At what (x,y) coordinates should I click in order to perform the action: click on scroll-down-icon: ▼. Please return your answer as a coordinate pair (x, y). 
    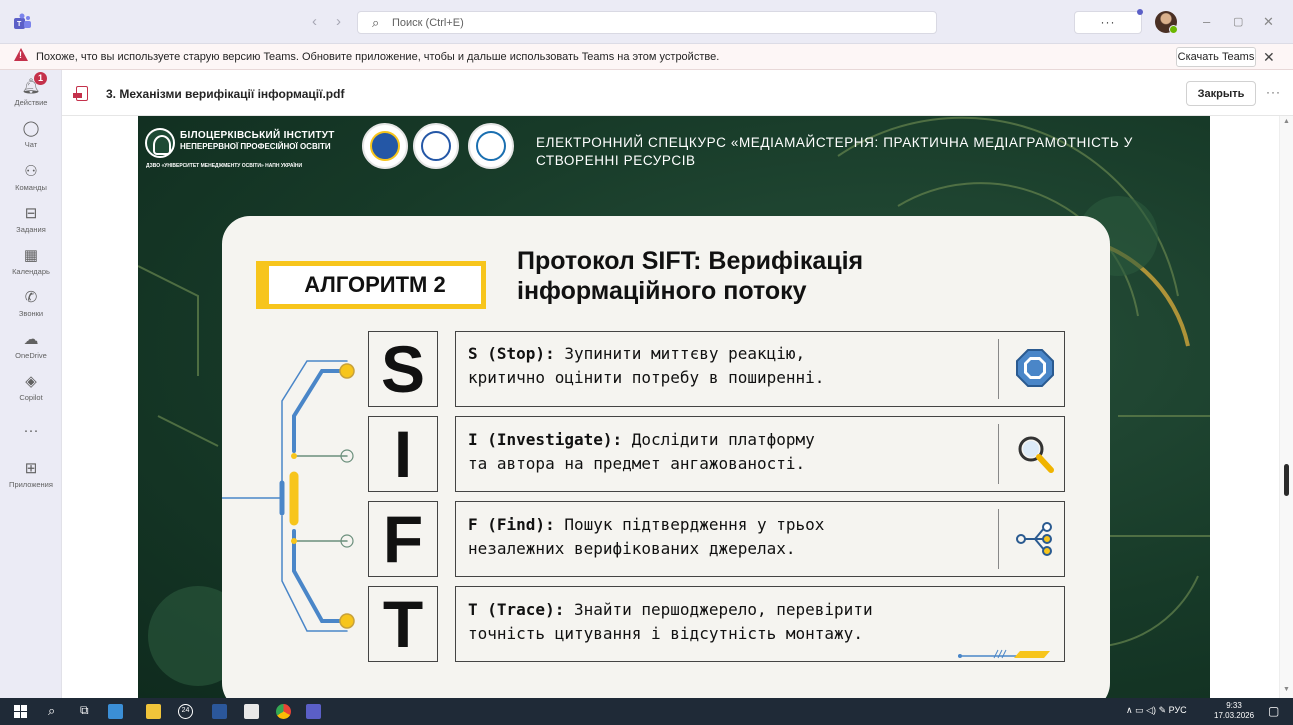
    Looking at the image, I should click on (1286, 689).